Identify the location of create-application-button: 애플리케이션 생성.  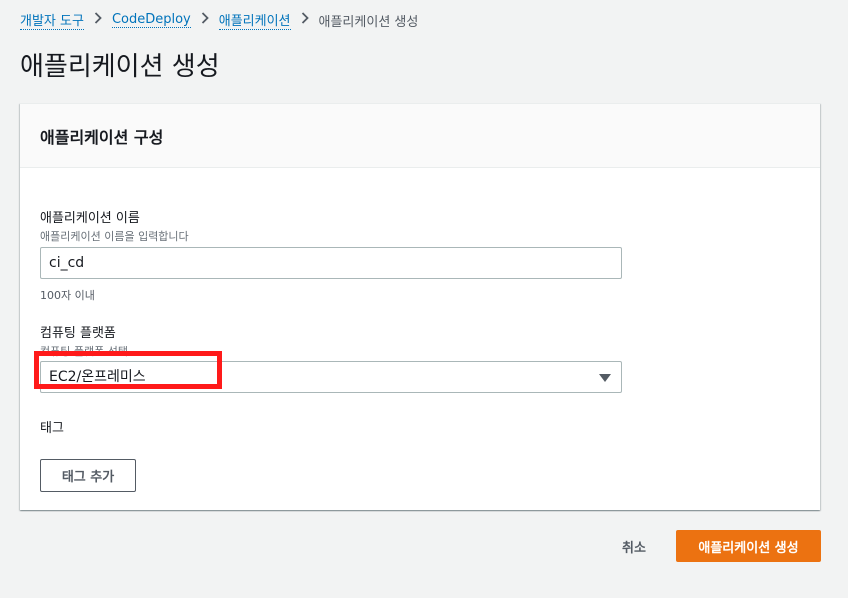
(748, 546).